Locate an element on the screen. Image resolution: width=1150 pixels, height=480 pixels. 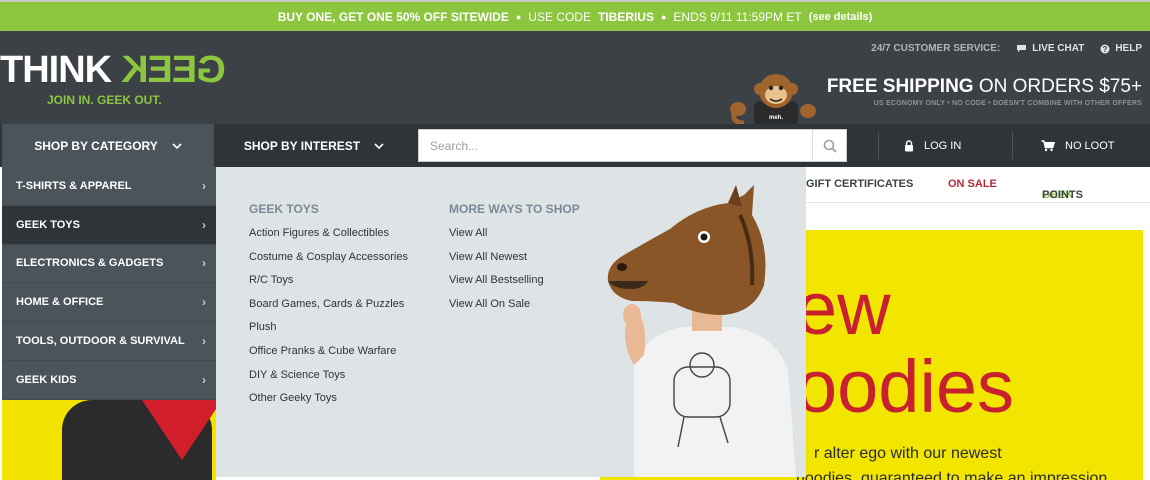
login-button: LOG IN is located at coordinates (933, 145).